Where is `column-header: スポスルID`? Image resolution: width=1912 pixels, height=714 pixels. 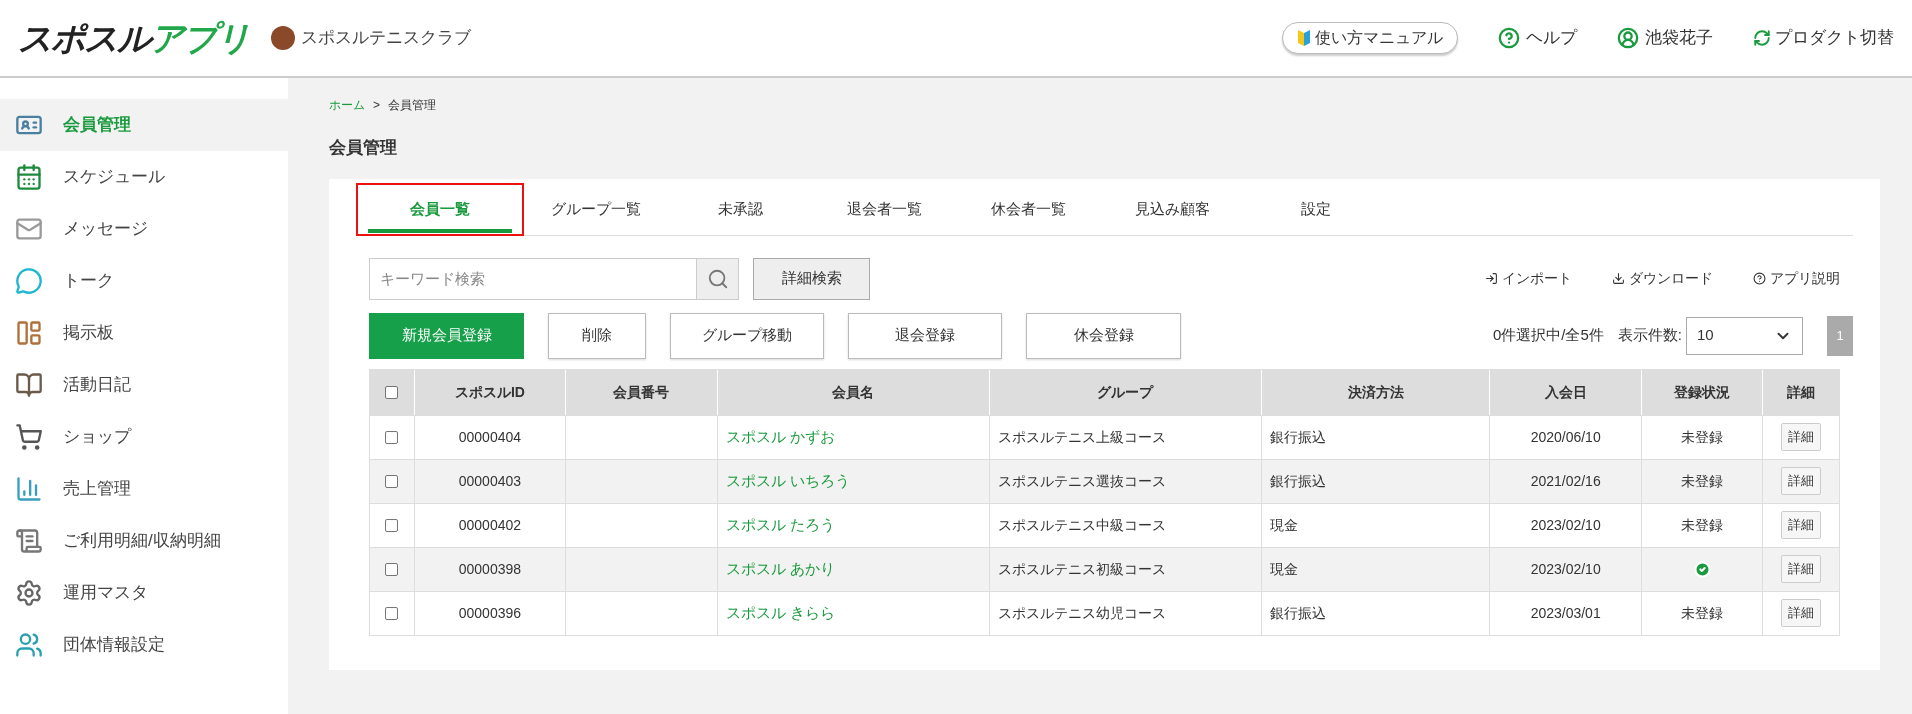
column-header: スポスルID is located at coordinates (490, 392).